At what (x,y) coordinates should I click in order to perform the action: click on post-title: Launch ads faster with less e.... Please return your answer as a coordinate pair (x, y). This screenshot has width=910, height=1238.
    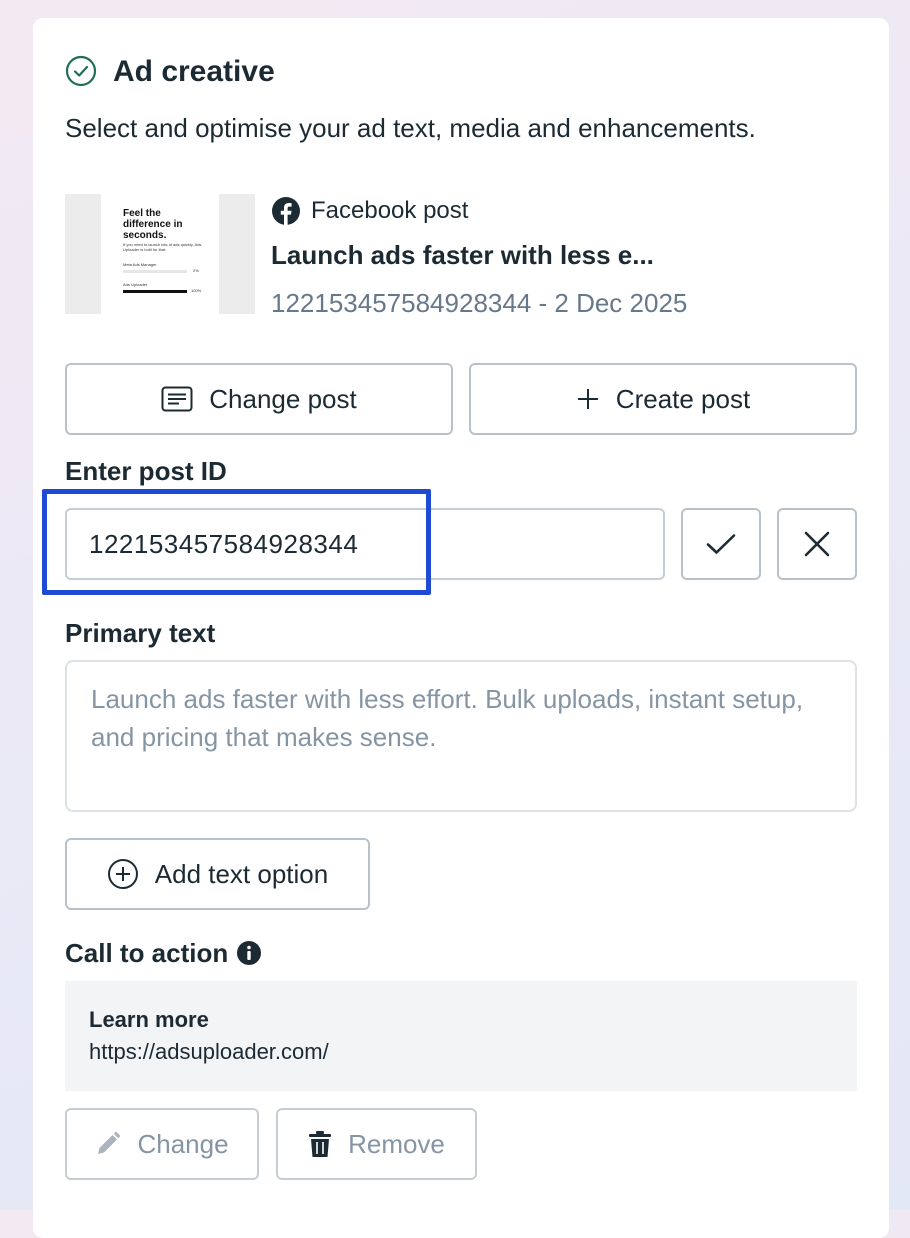
    Looking at the image, I should click on (462, 255).